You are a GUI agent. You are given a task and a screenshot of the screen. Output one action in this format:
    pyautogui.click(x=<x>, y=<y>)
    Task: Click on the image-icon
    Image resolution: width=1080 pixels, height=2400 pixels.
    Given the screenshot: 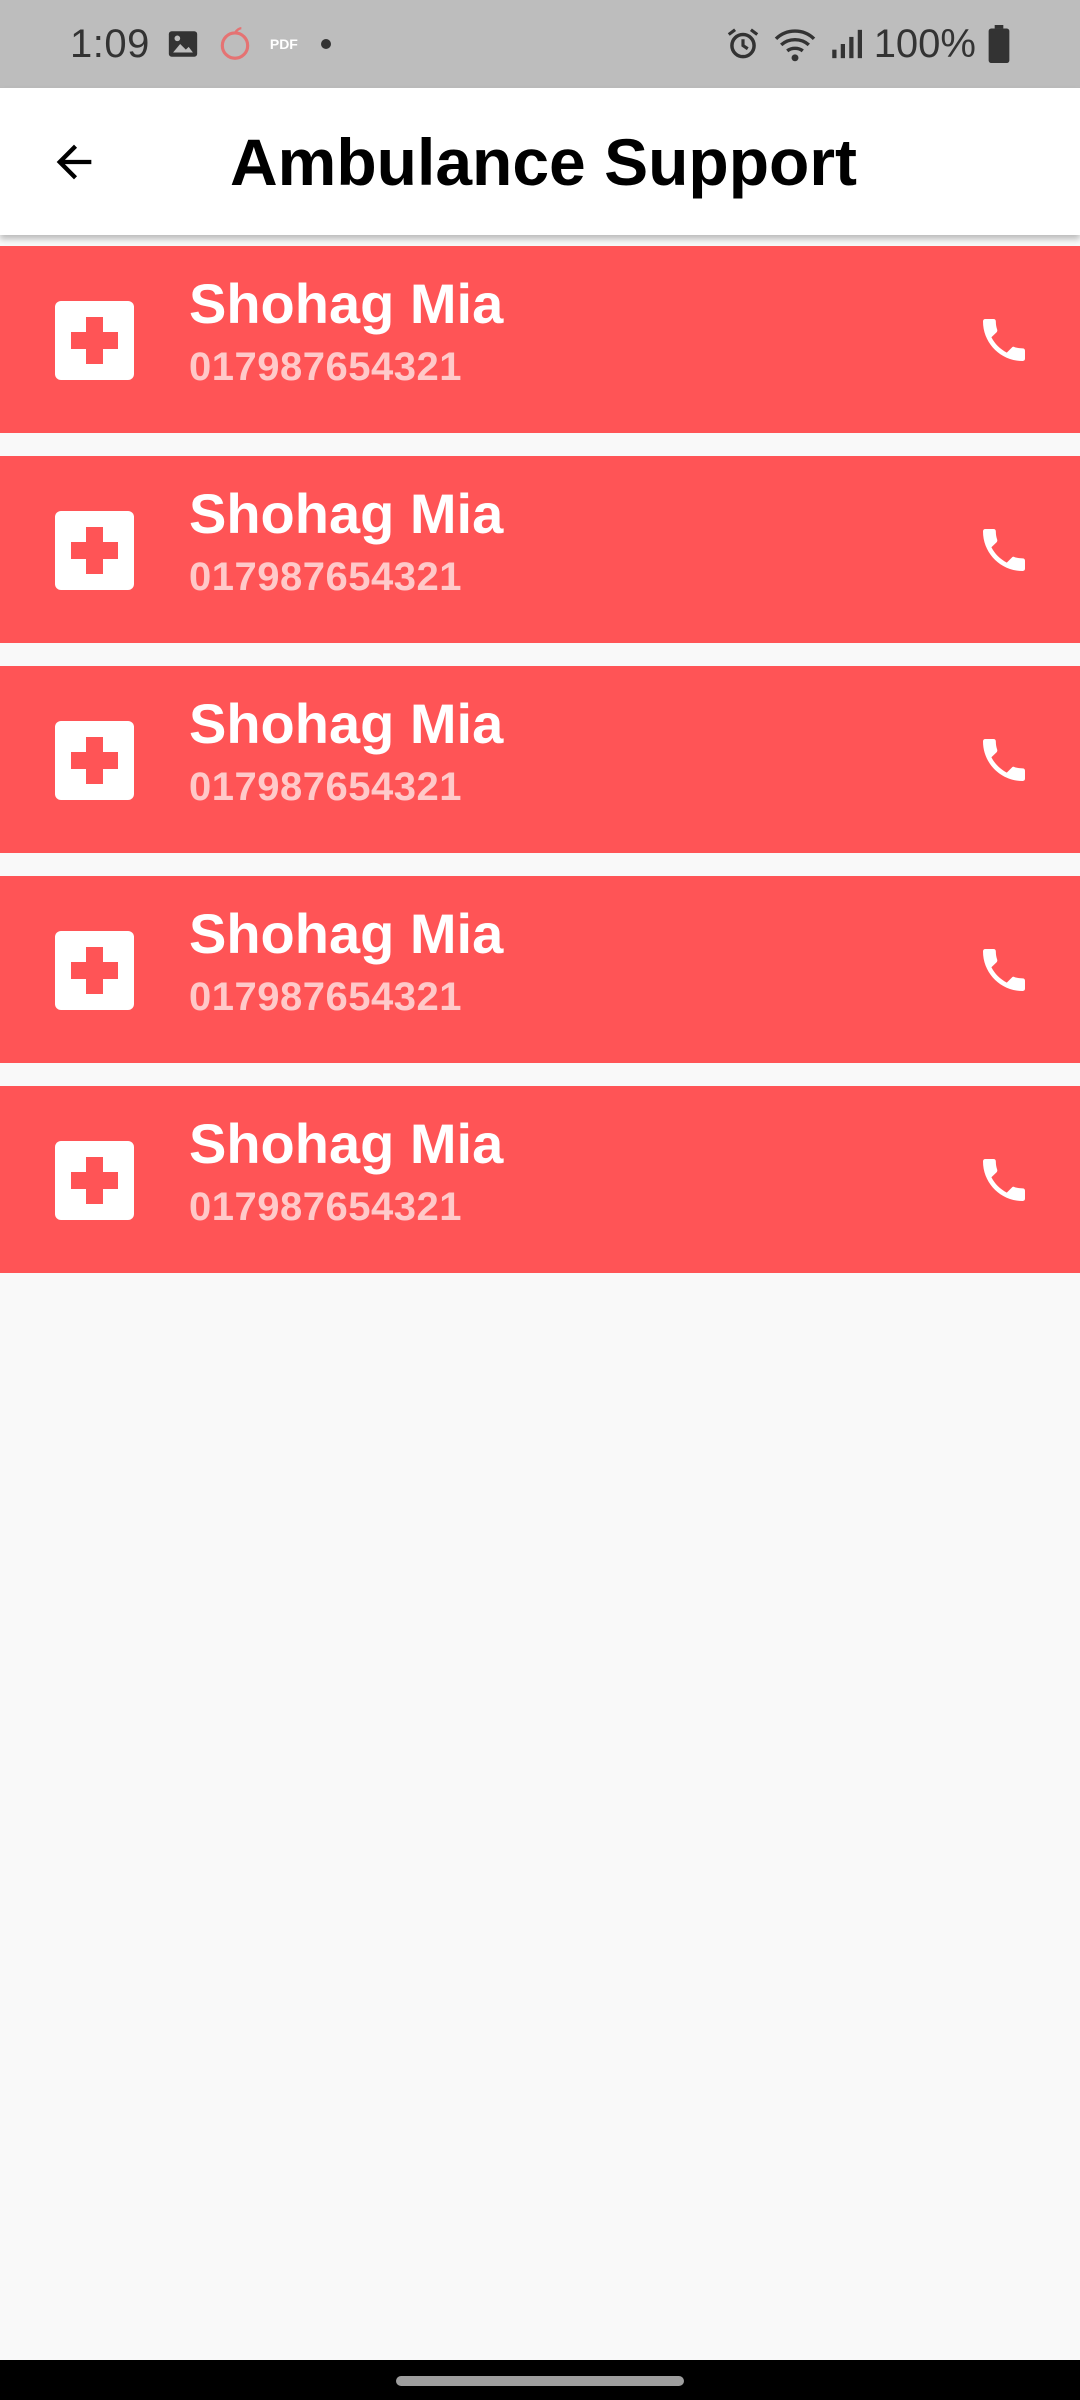 What is the action you would take?
    pyautogui.click(x=183, y=44)
    